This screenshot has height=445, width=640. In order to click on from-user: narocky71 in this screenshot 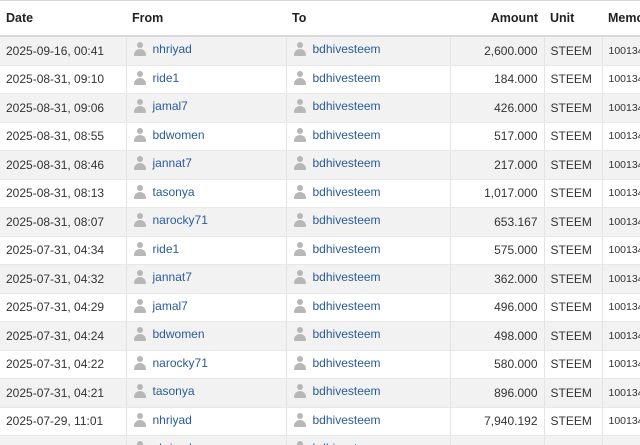, I will do `click(170, 220)`.